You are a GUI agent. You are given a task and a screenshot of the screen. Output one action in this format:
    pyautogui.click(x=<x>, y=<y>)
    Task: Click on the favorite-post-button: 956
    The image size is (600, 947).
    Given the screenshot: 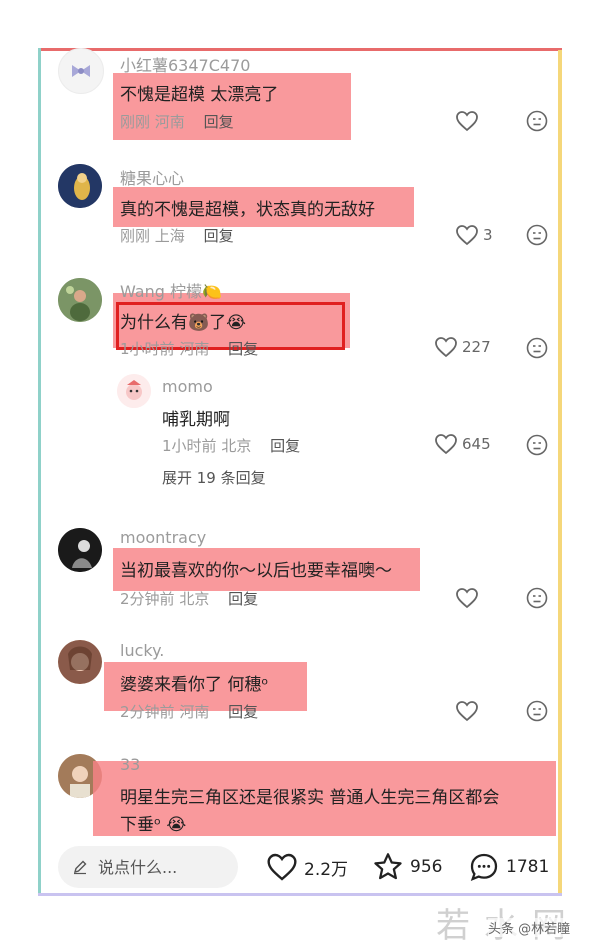 What is the action you would take?
    pyautogui.click(x=407, y=867)
    